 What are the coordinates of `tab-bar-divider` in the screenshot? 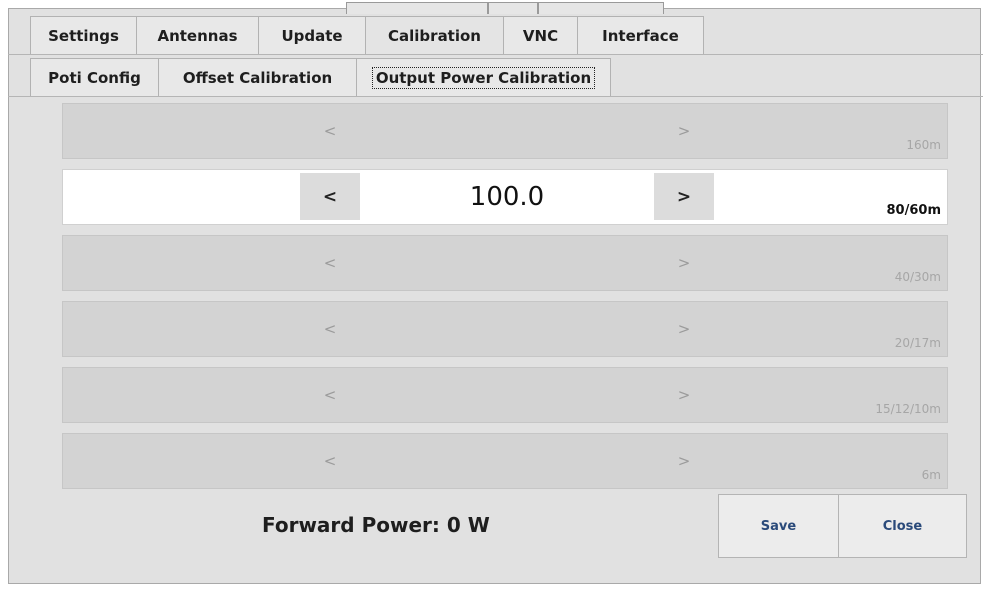 It's located at (495, 54).